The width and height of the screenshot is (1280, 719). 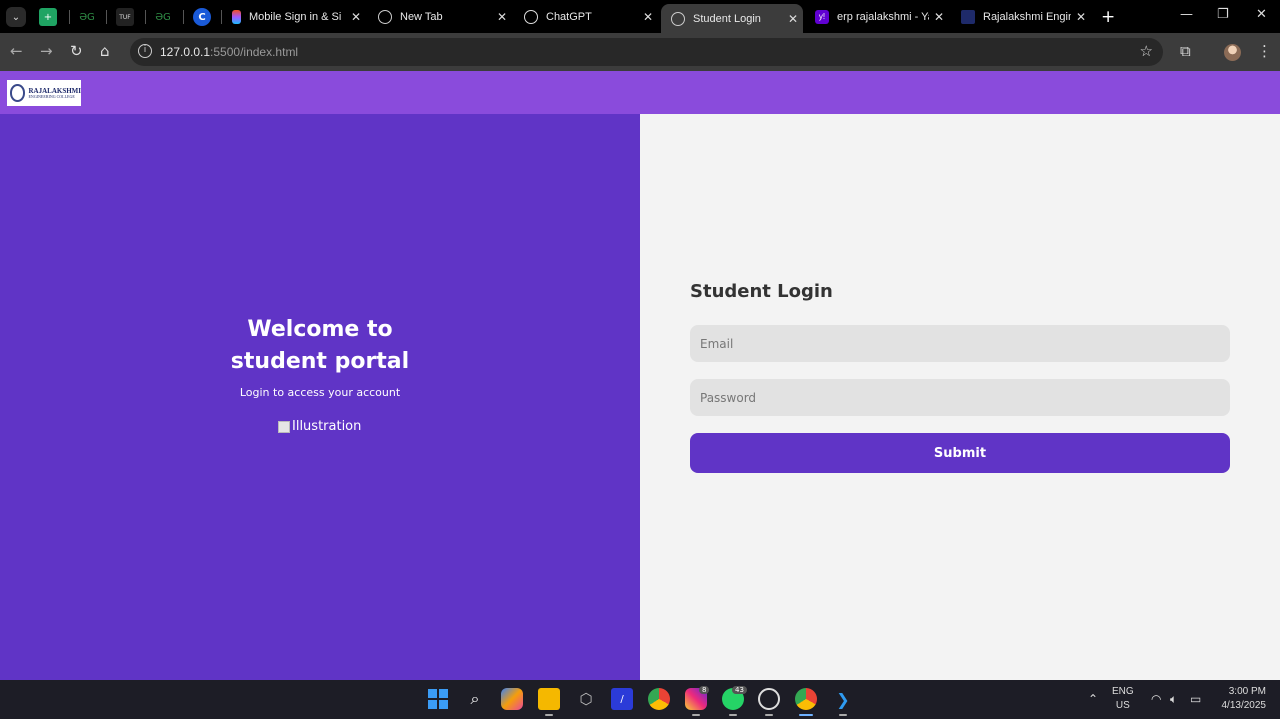 I want to click on close-window-icon: ✕, so click(x=1261, y=14).